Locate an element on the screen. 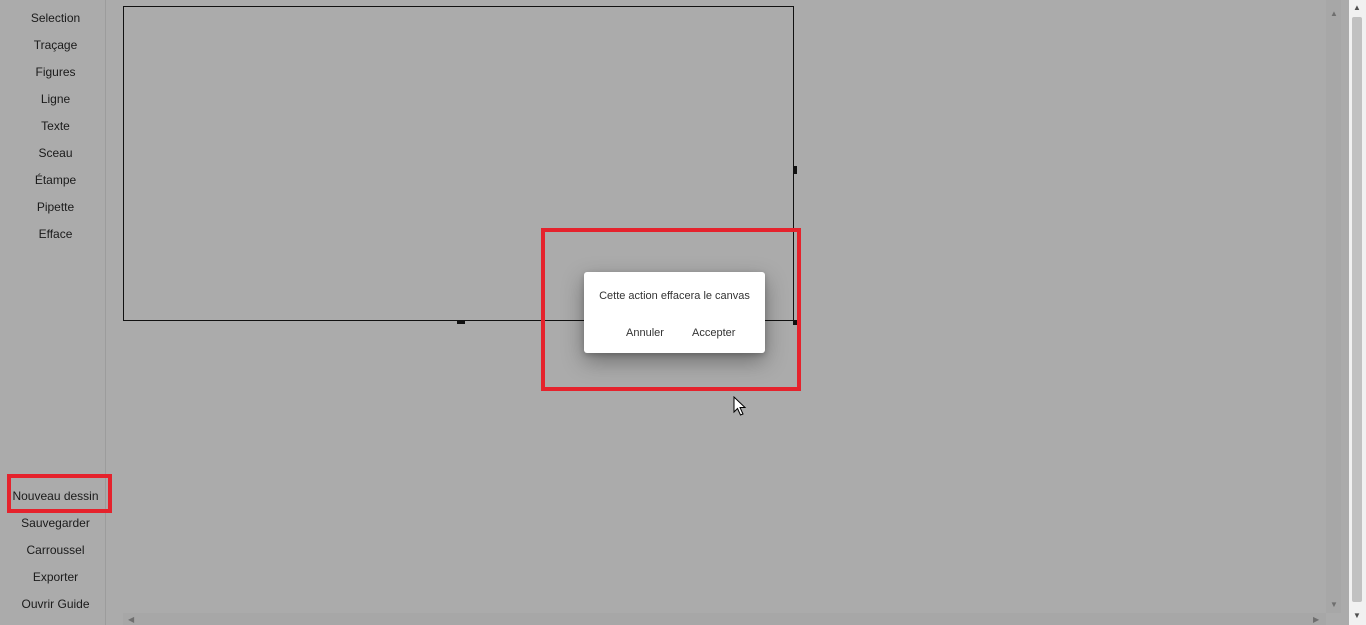 The width and height of the screenshot is (1366, 625). resize-handle-right is located at coordinates (795, 170).